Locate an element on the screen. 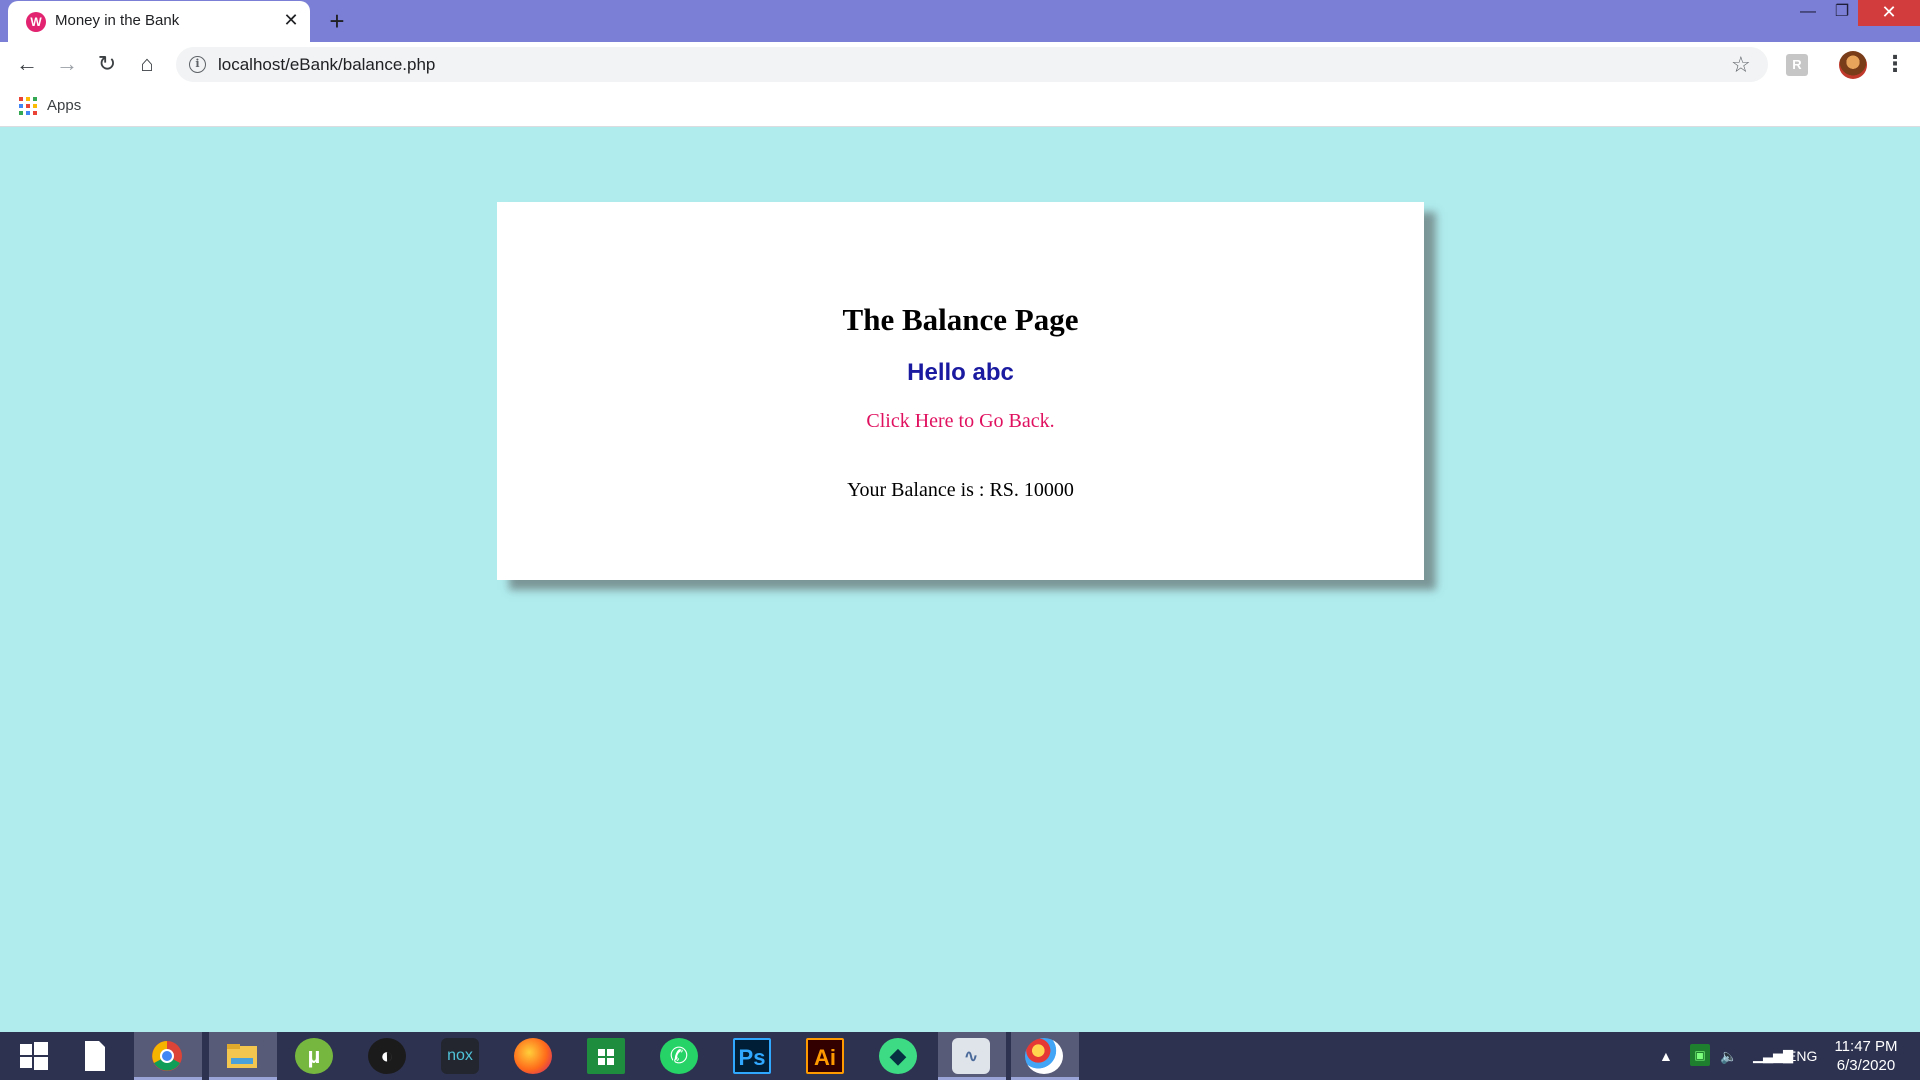 This screenshot has width=1920, height=1080. greeting-text: Hello abc is located at coordinates (960, 372).